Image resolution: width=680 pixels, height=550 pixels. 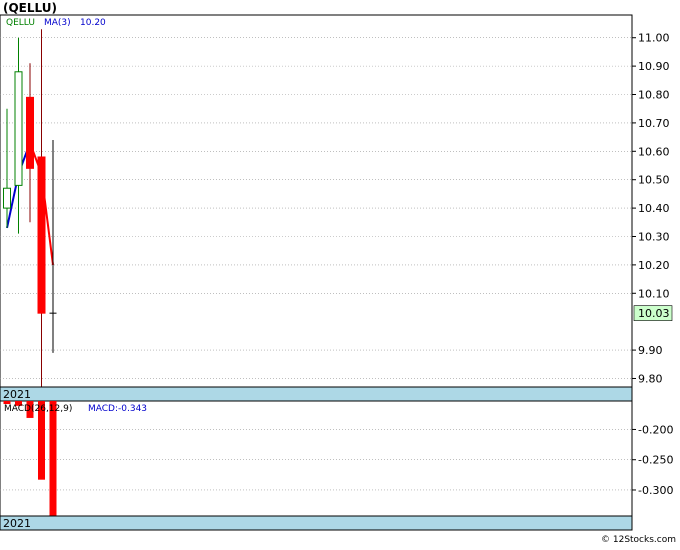 I want to click on price-tick-label: 10.60, so click(x=654, y=151).